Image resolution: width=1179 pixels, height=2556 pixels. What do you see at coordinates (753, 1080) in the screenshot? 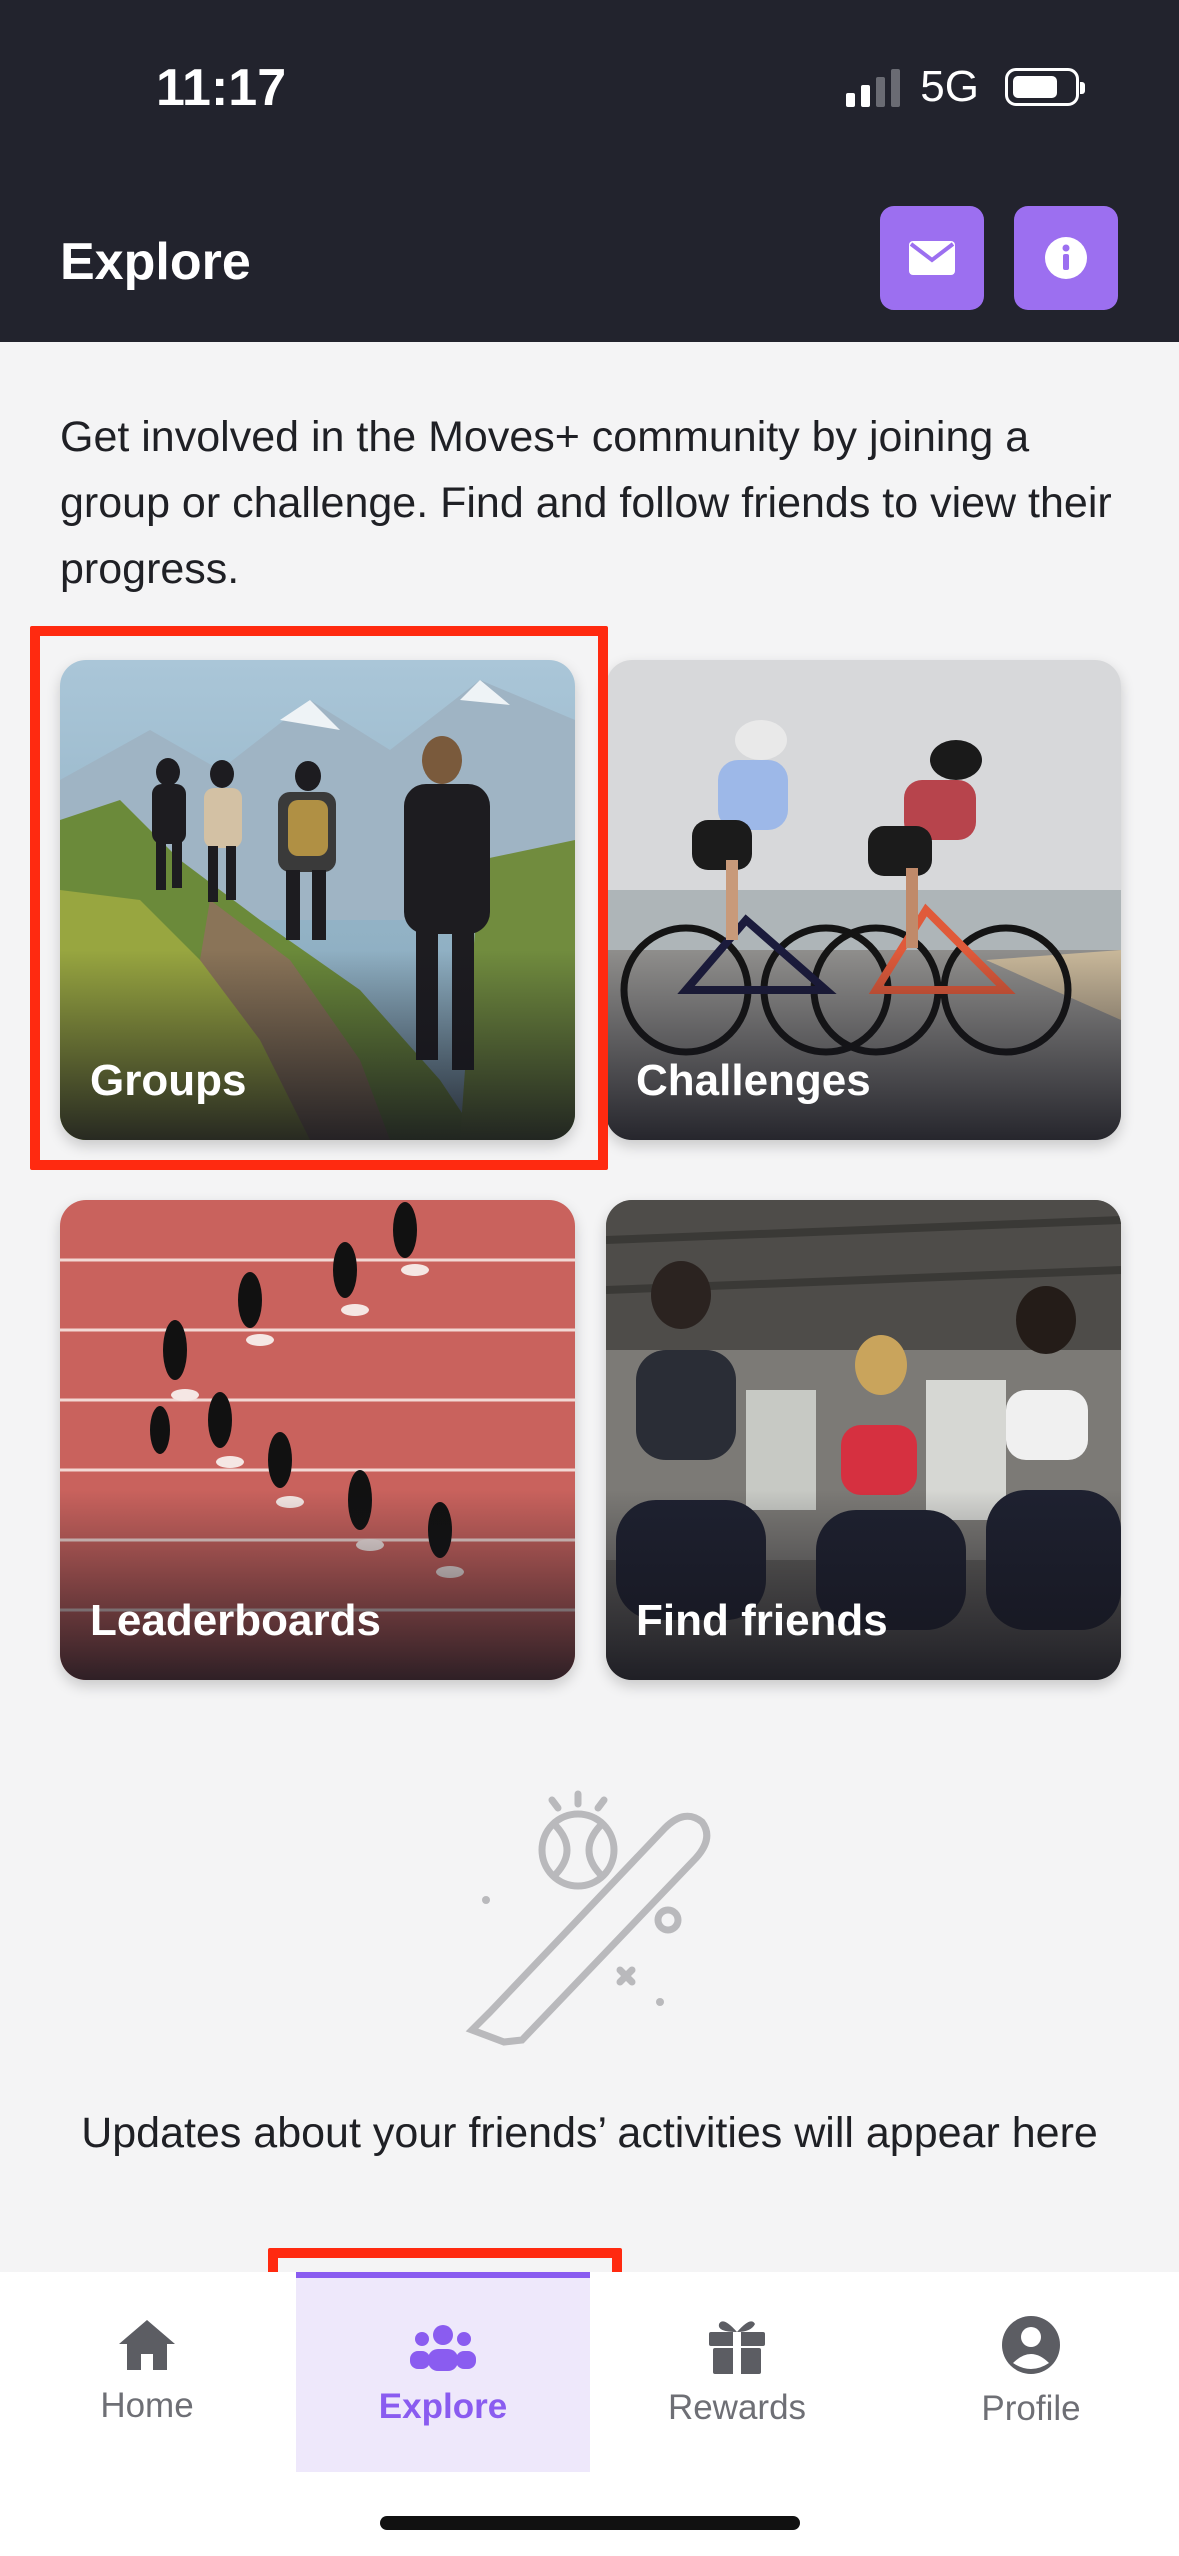
I see `challenges-label: Challenges` at bounding box center [753, 1080].